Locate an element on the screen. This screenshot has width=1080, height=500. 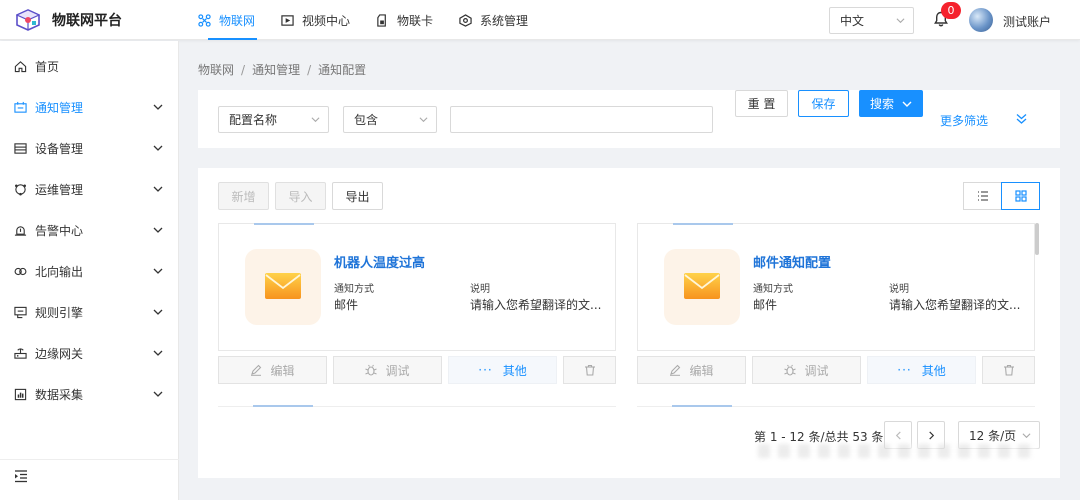
top-navigation: 物联网 视频中心 物联卡 系统管理 is located at coordinates (376, 20).